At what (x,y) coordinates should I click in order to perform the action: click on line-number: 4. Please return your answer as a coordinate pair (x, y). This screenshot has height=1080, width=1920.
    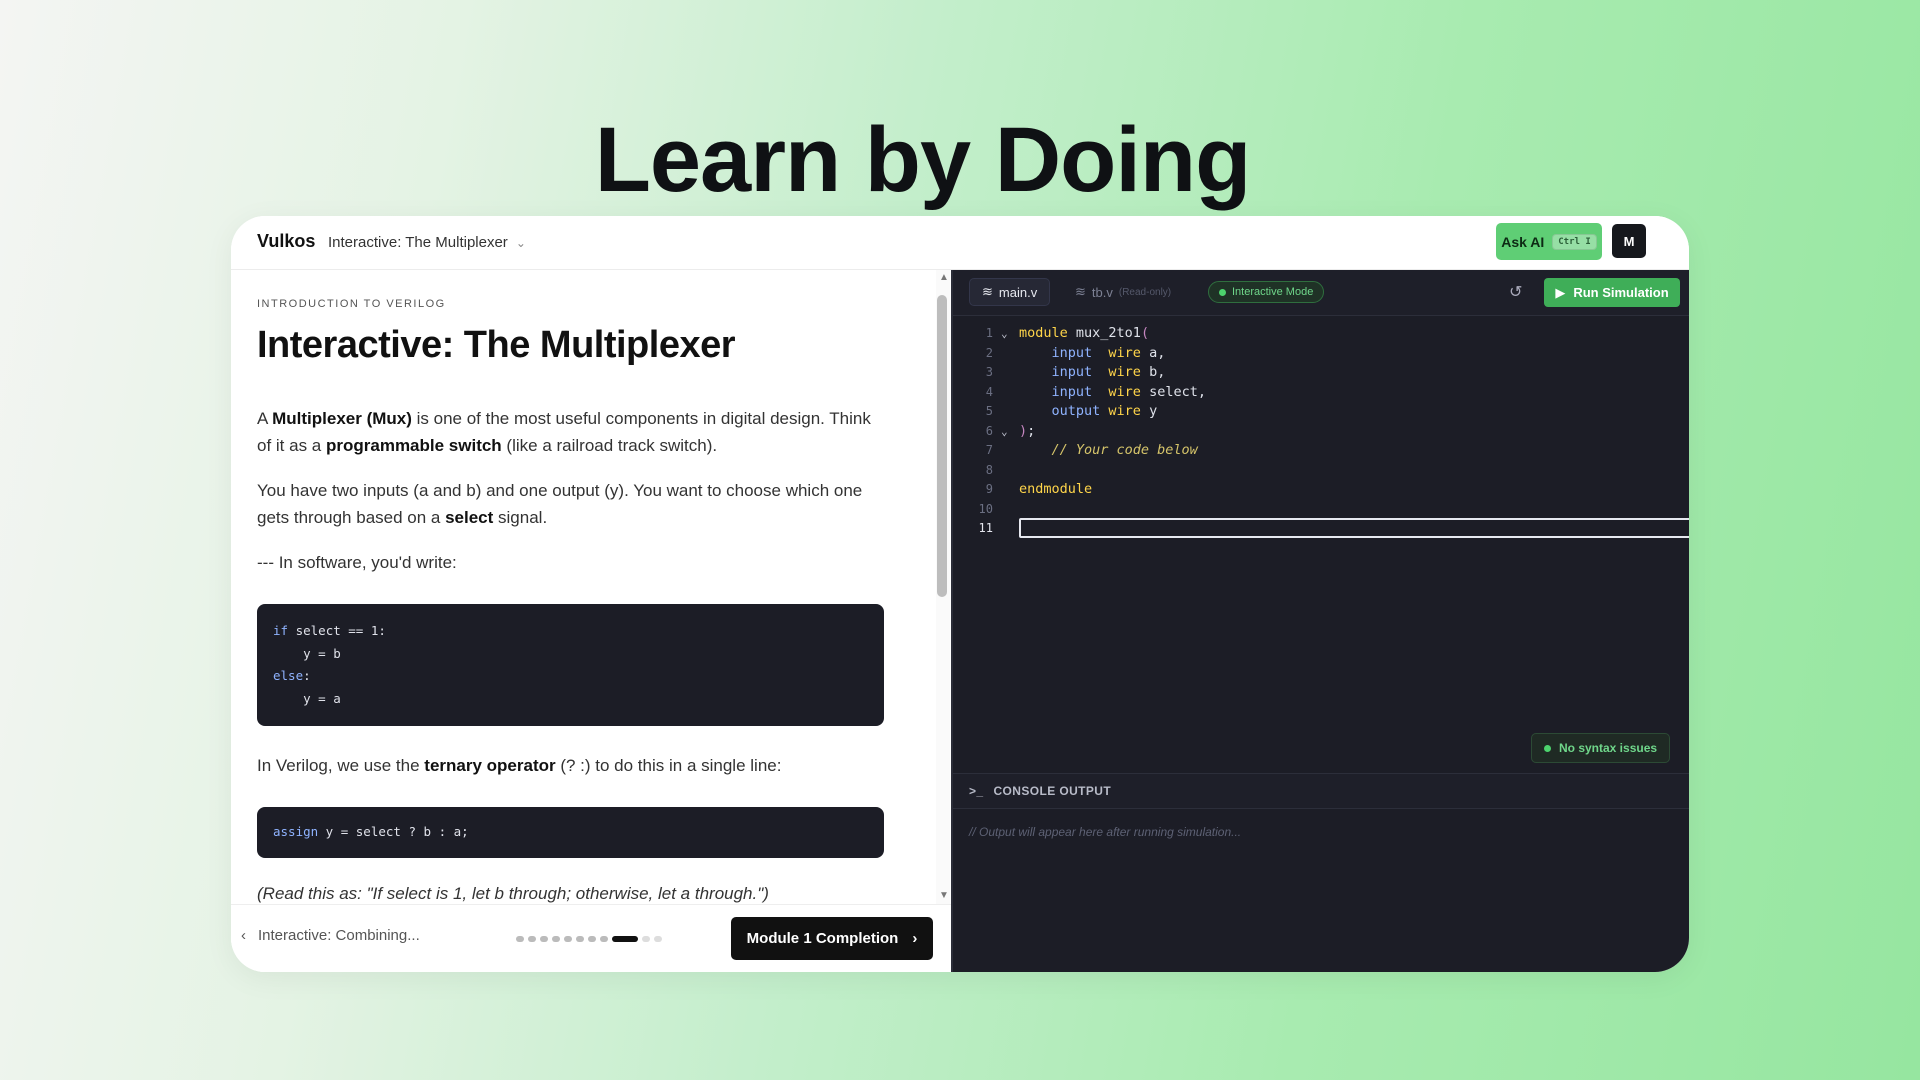
    Looking at the image, I should click on (989, 391).